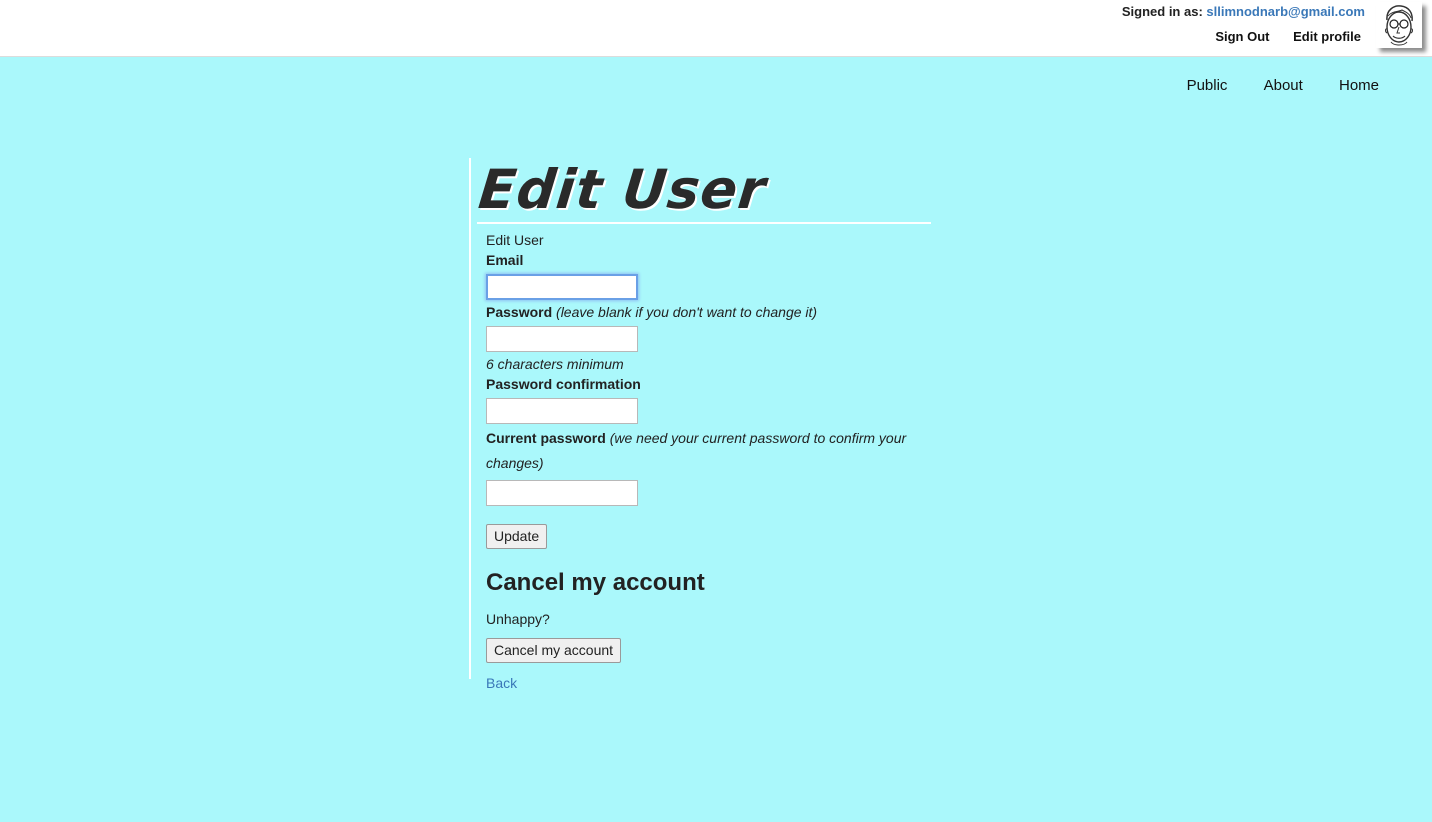  Describe the element at coordinates (1242, 36) in the screenshot. I see `sign-out-link: Sign Out` at that location.